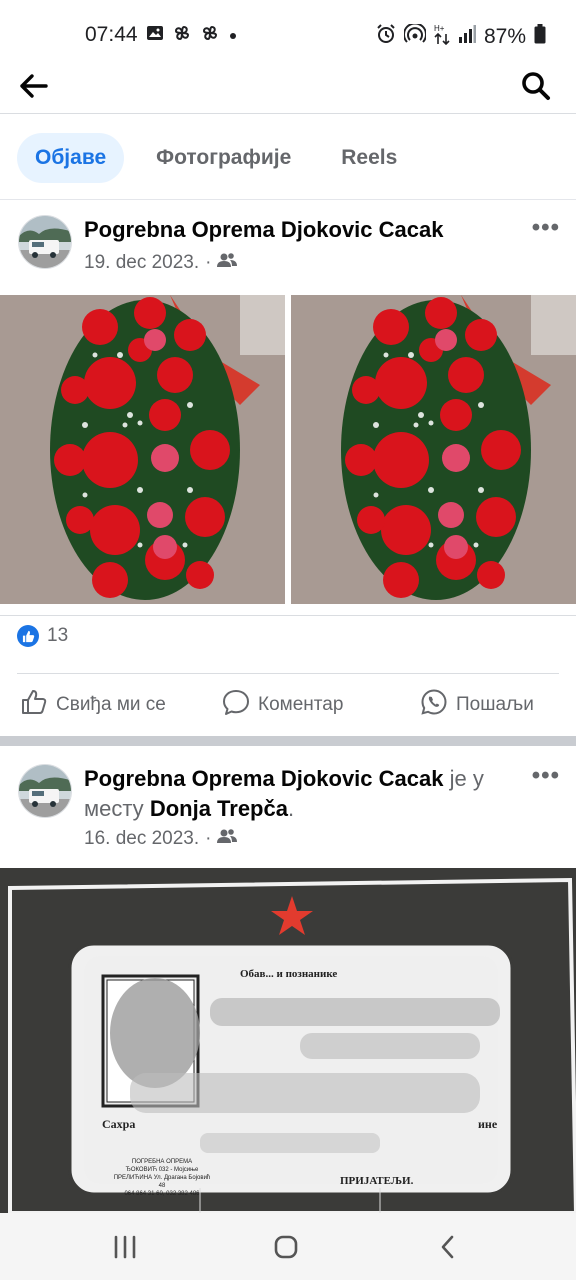  I want to click on reactions-summary: 13, so click(42, 636).